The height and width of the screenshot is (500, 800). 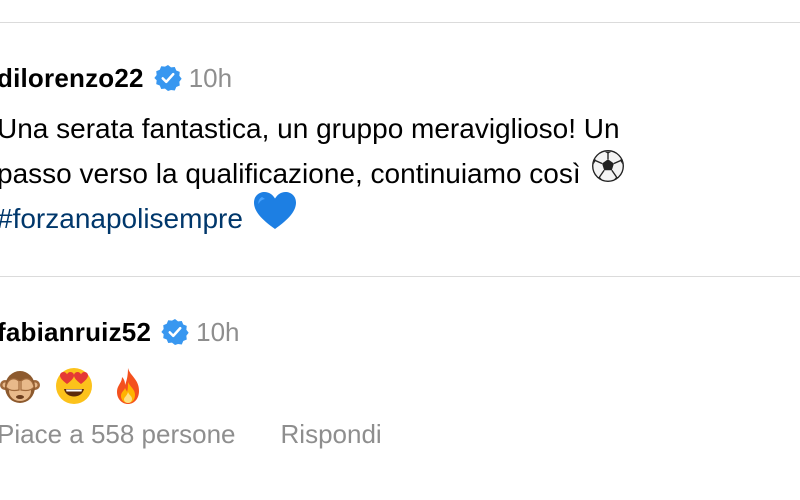 I want to click on likes-count-link: Piace a 558 persone, so click(x=118, y=434).